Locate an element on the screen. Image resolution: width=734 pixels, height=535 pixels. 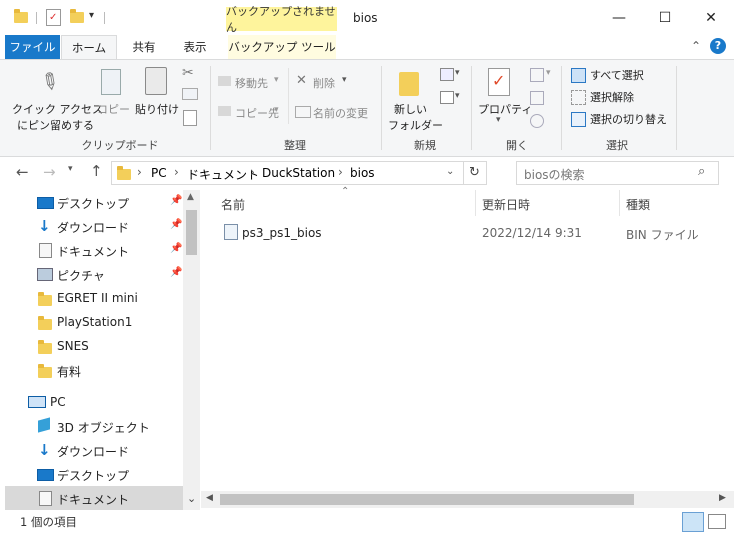
horizontal-scrollbar: ◀ ▶ is located at coordinates (467, 499).